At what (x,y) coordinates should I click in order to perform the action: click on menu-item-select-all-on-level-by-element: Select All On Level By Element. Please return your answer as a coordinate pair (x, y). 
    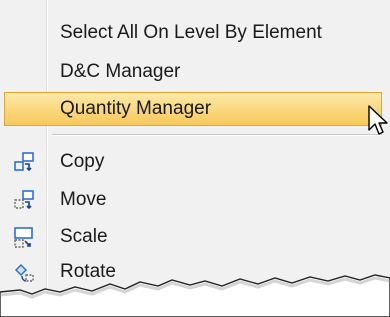
    Looking at the image, I should click on (193, 33).